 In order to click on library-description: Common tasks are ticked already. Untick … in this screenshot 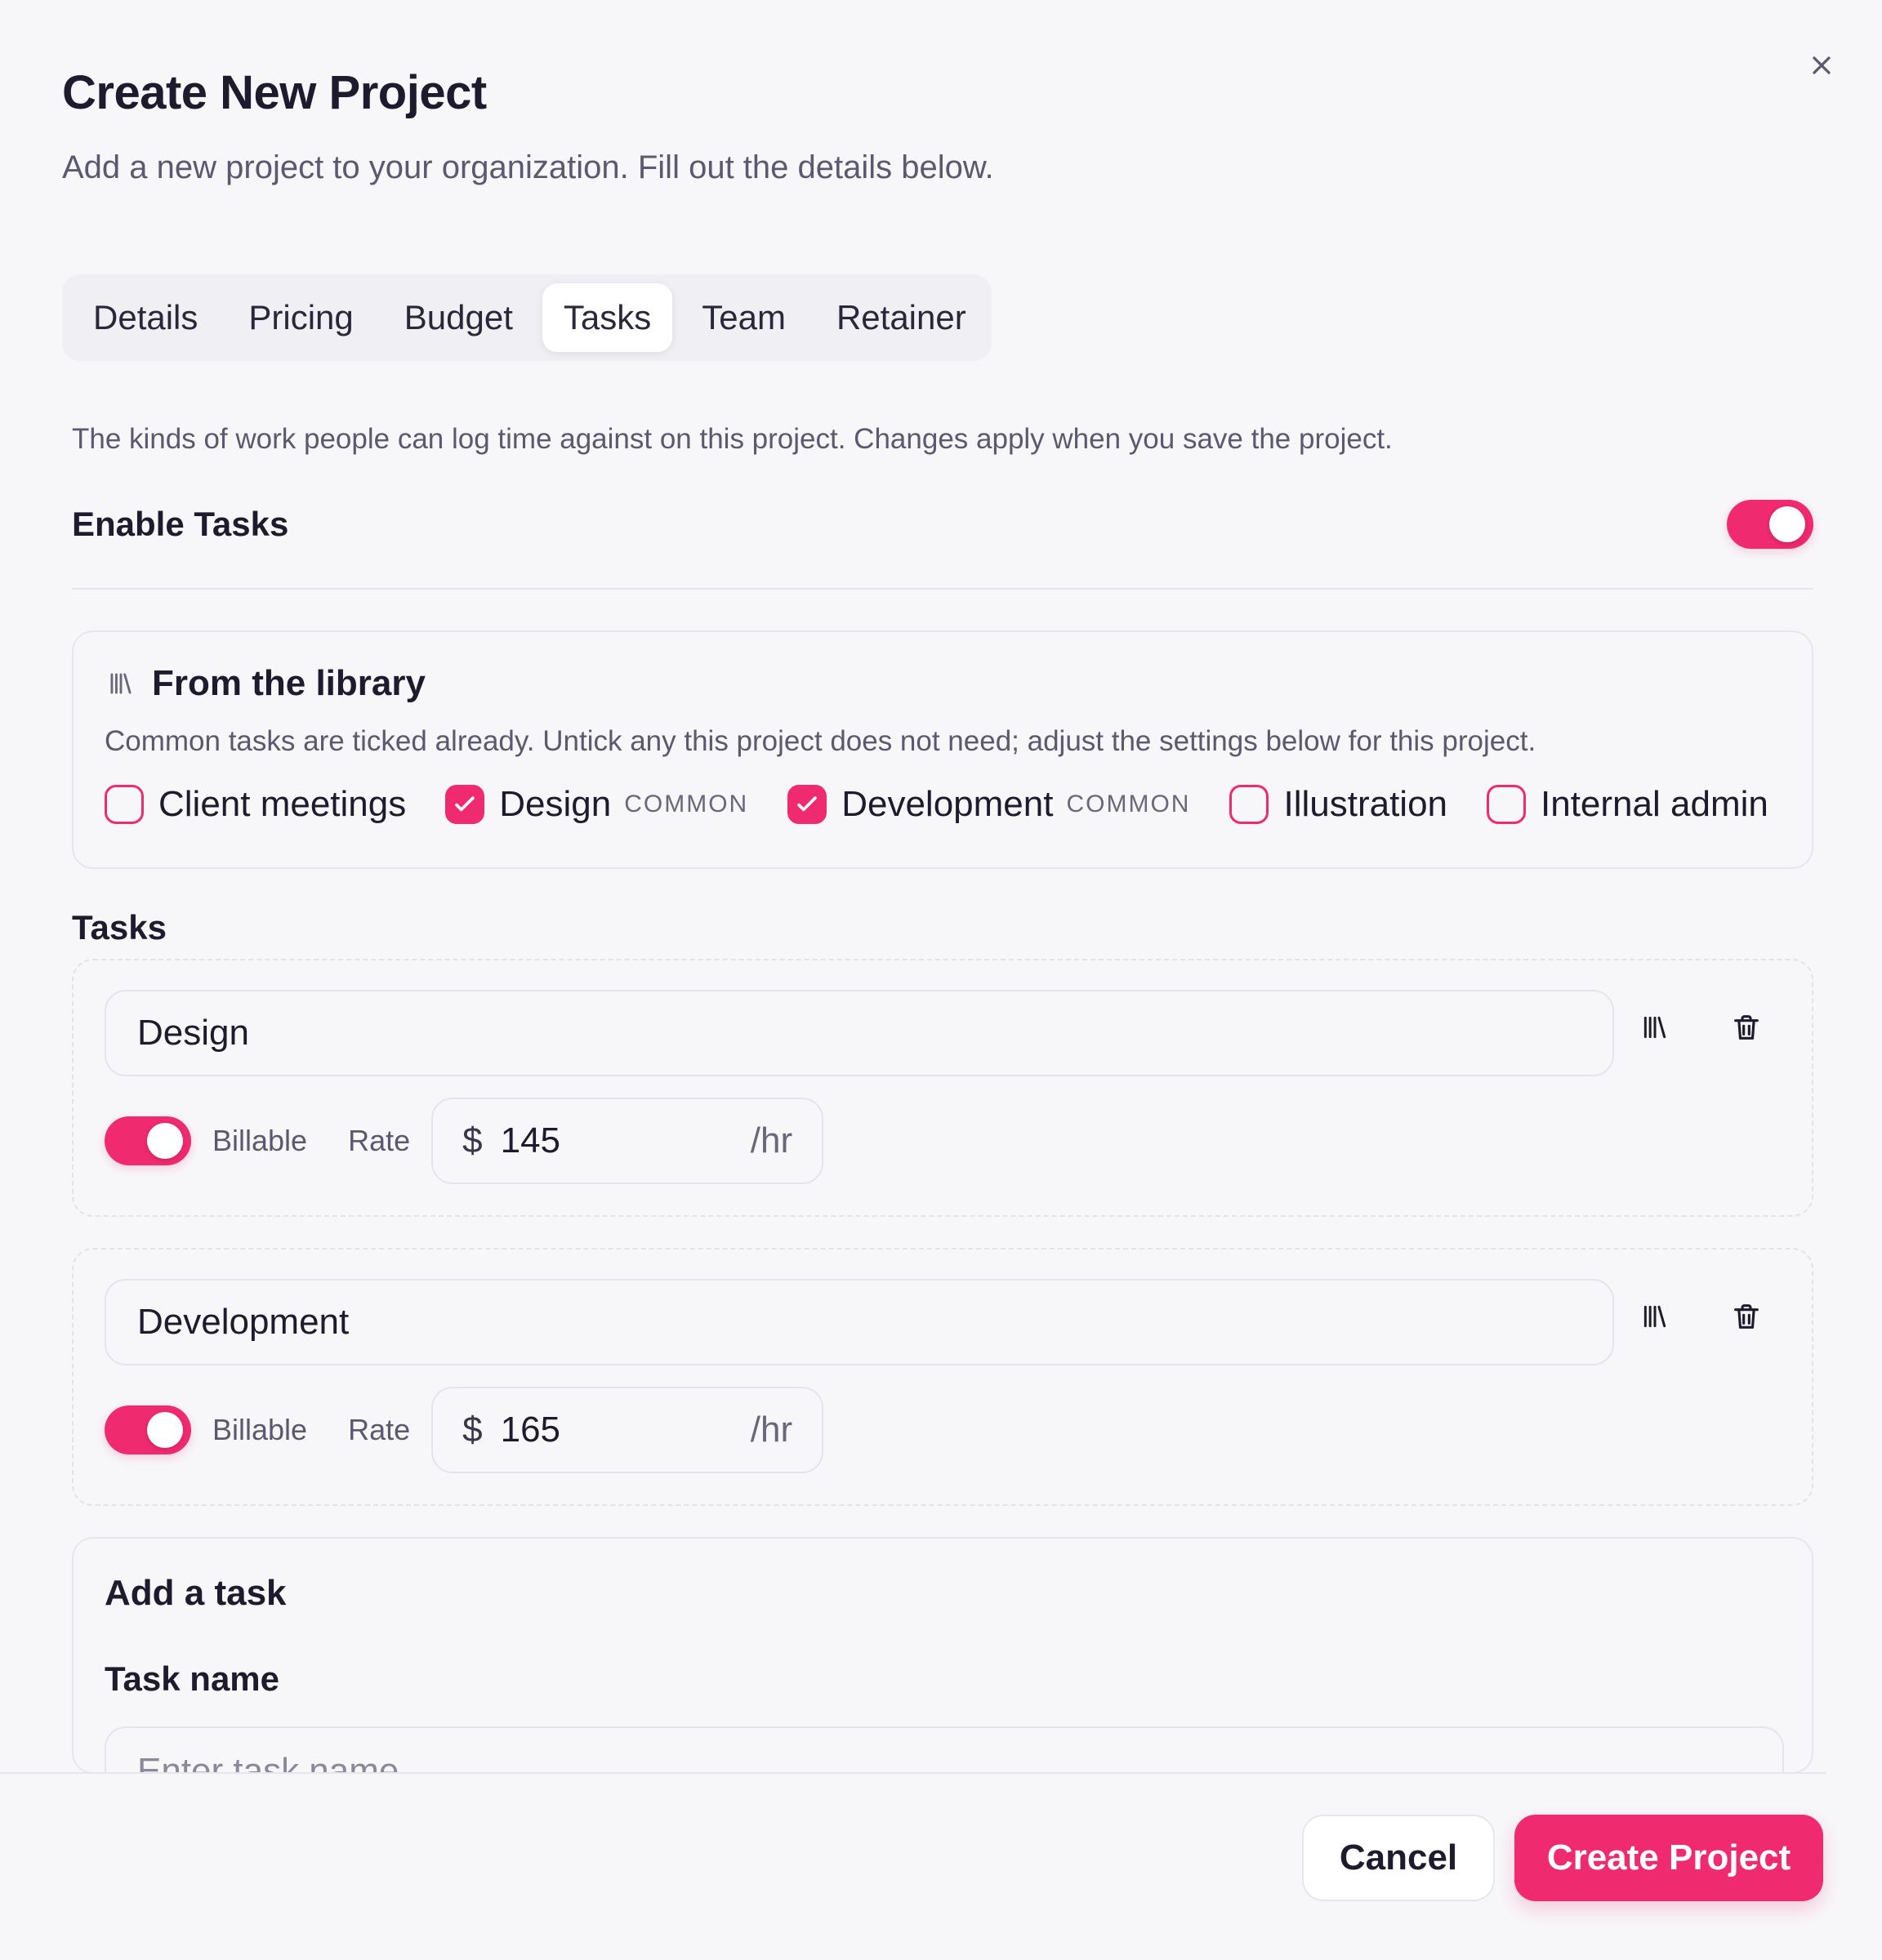, I will do `click(821, 741)`.